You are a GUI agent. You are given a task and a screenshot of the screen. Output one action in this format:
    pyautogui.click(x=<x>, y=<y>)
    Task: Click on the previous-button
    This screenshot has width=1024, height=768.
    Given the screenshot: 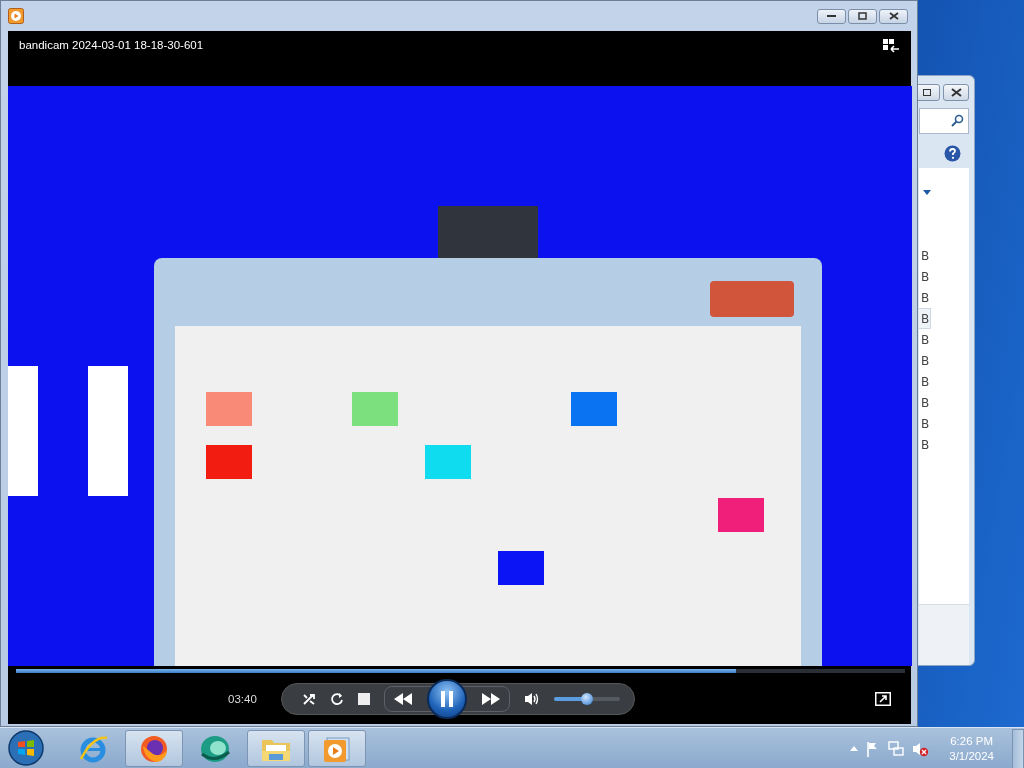 What is the action you would take?
    pyautogui.click(x=402, y=698)
    